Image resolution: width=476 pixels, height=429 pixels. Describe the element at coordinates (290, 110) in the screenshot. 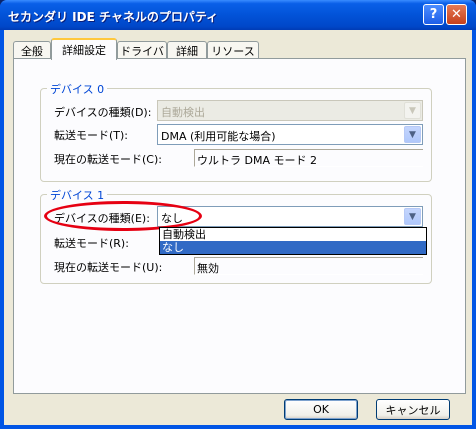

I see `device0-type-combo: 自動検出 ▼` at that location.